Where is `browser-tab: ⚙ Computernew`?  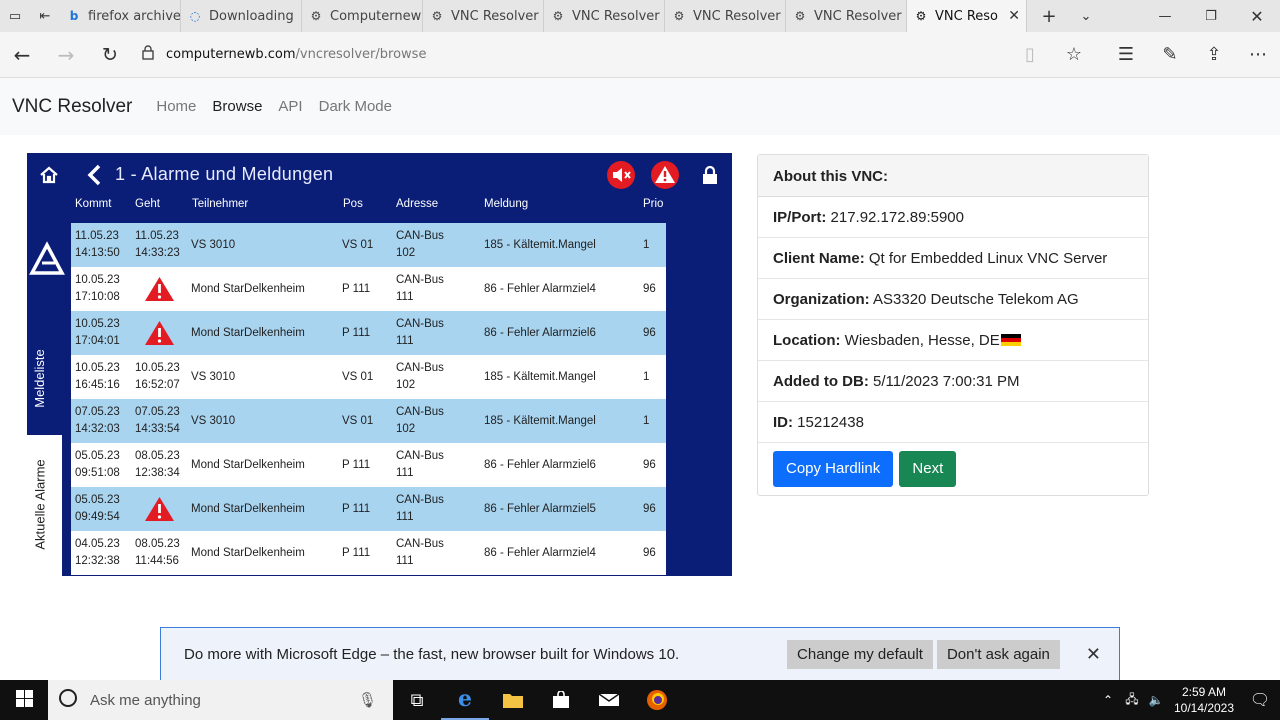
browser-tab: ⚙ Computernew is located at coordinates (362, 16).